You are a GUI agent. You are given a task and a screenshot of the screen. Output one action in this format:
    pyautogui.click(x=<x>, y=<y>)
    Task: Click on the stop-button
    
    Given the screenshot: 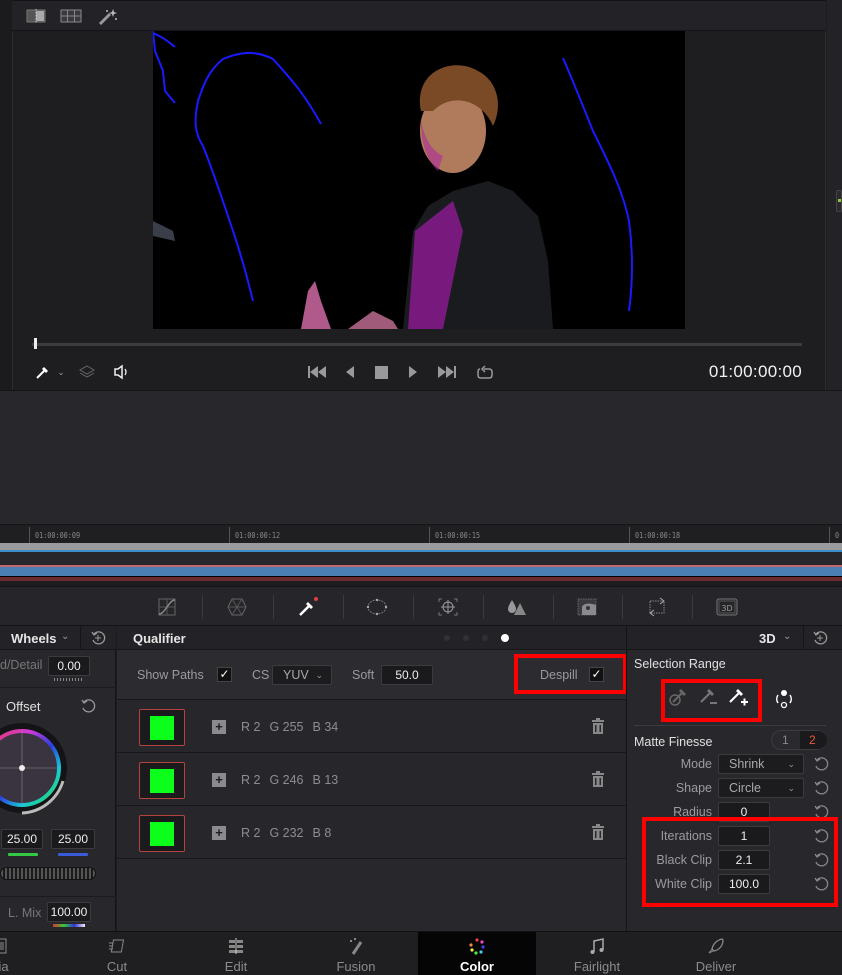 What is the action you would take?
    pyautogui.click(x=381, y=372)
    